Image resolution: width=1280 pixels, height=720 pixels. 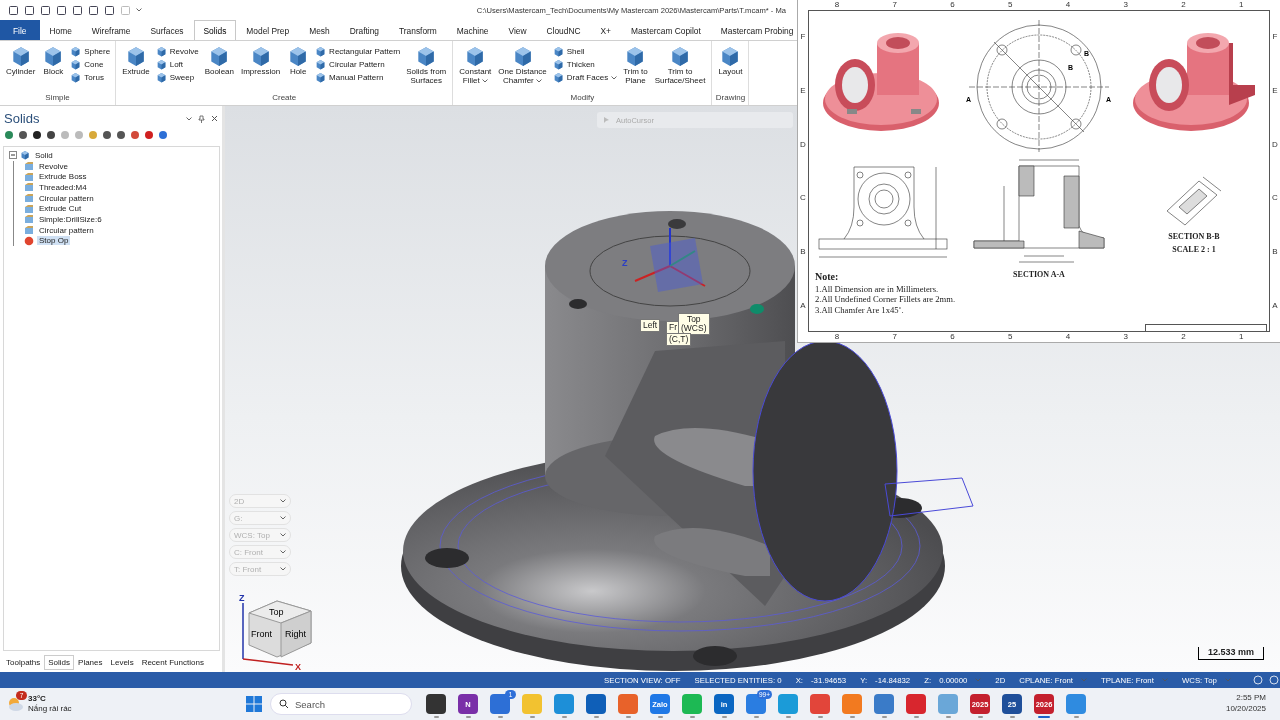 I want to click on cube-face-label: Right, so click(x=295, y=634).